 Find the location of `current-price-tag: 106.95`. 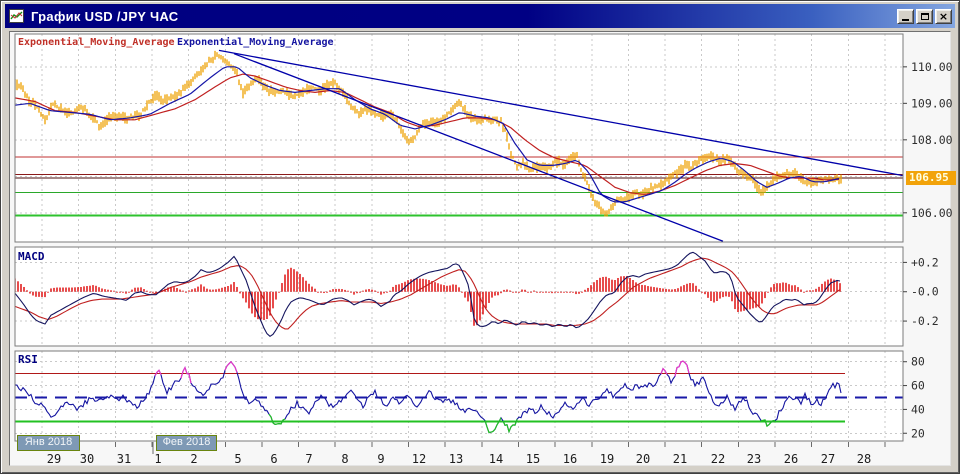

current-price-tag: 106.95 is located at coordinates (931, 178).